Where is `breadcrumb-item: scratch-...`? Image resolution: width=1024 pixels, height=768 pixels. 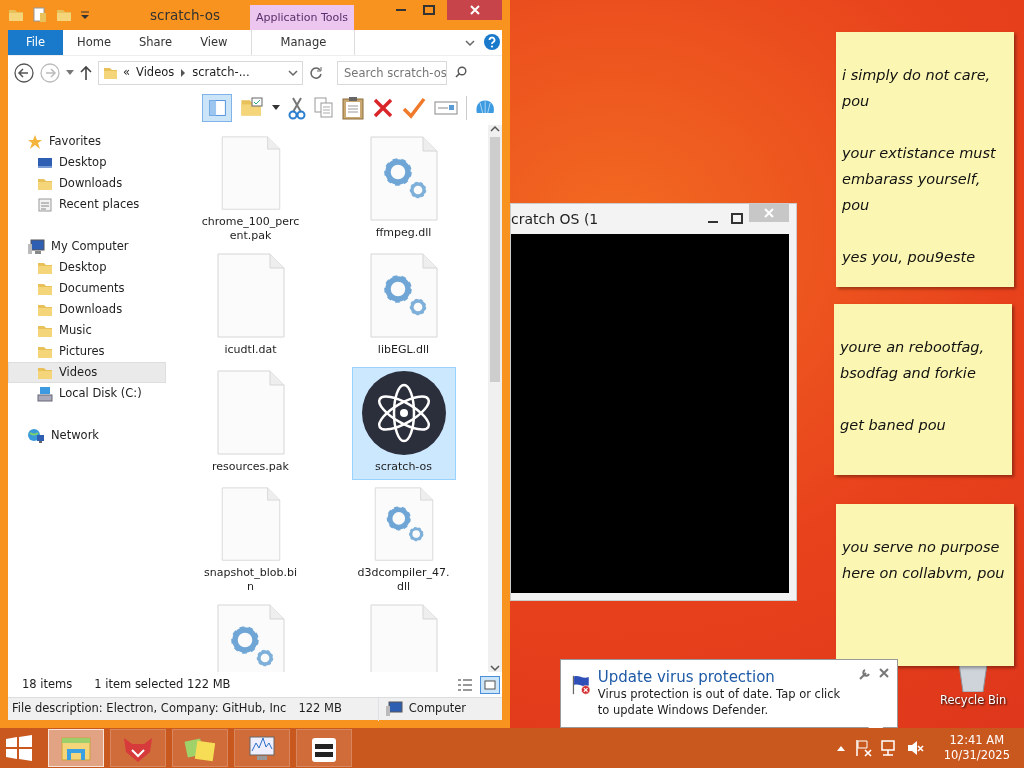
breadcrumb-item: scratch-... is located at coordinates (221, 73).